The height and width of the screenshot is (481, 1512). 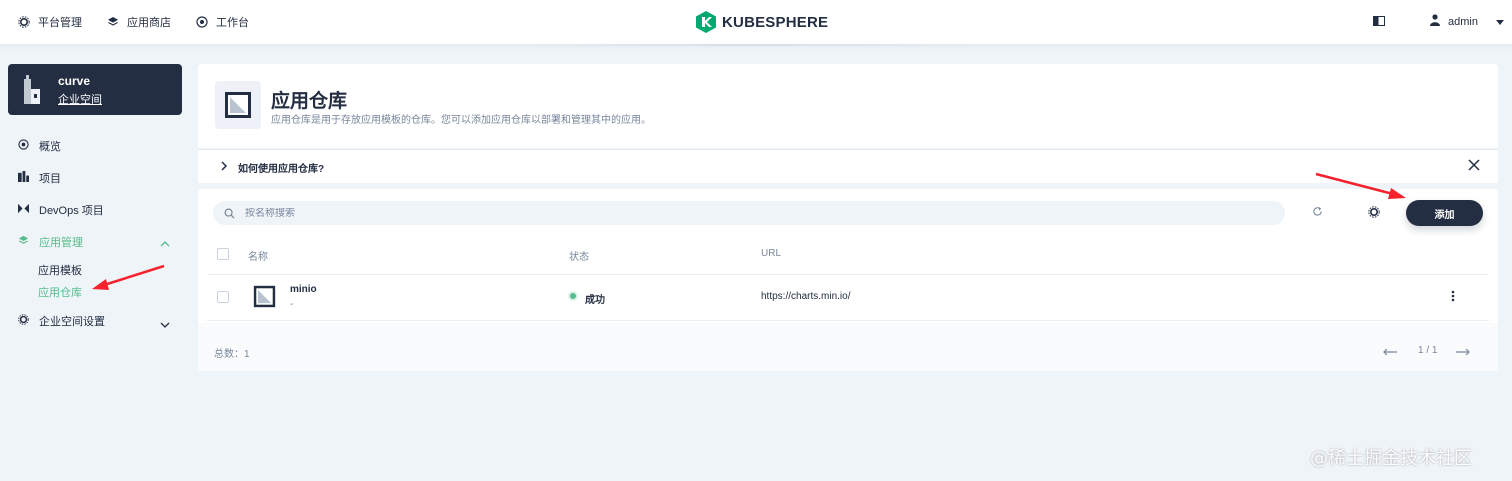 I want to click on nav-appstore-label: 应用商店, so click(x=149, y=23).